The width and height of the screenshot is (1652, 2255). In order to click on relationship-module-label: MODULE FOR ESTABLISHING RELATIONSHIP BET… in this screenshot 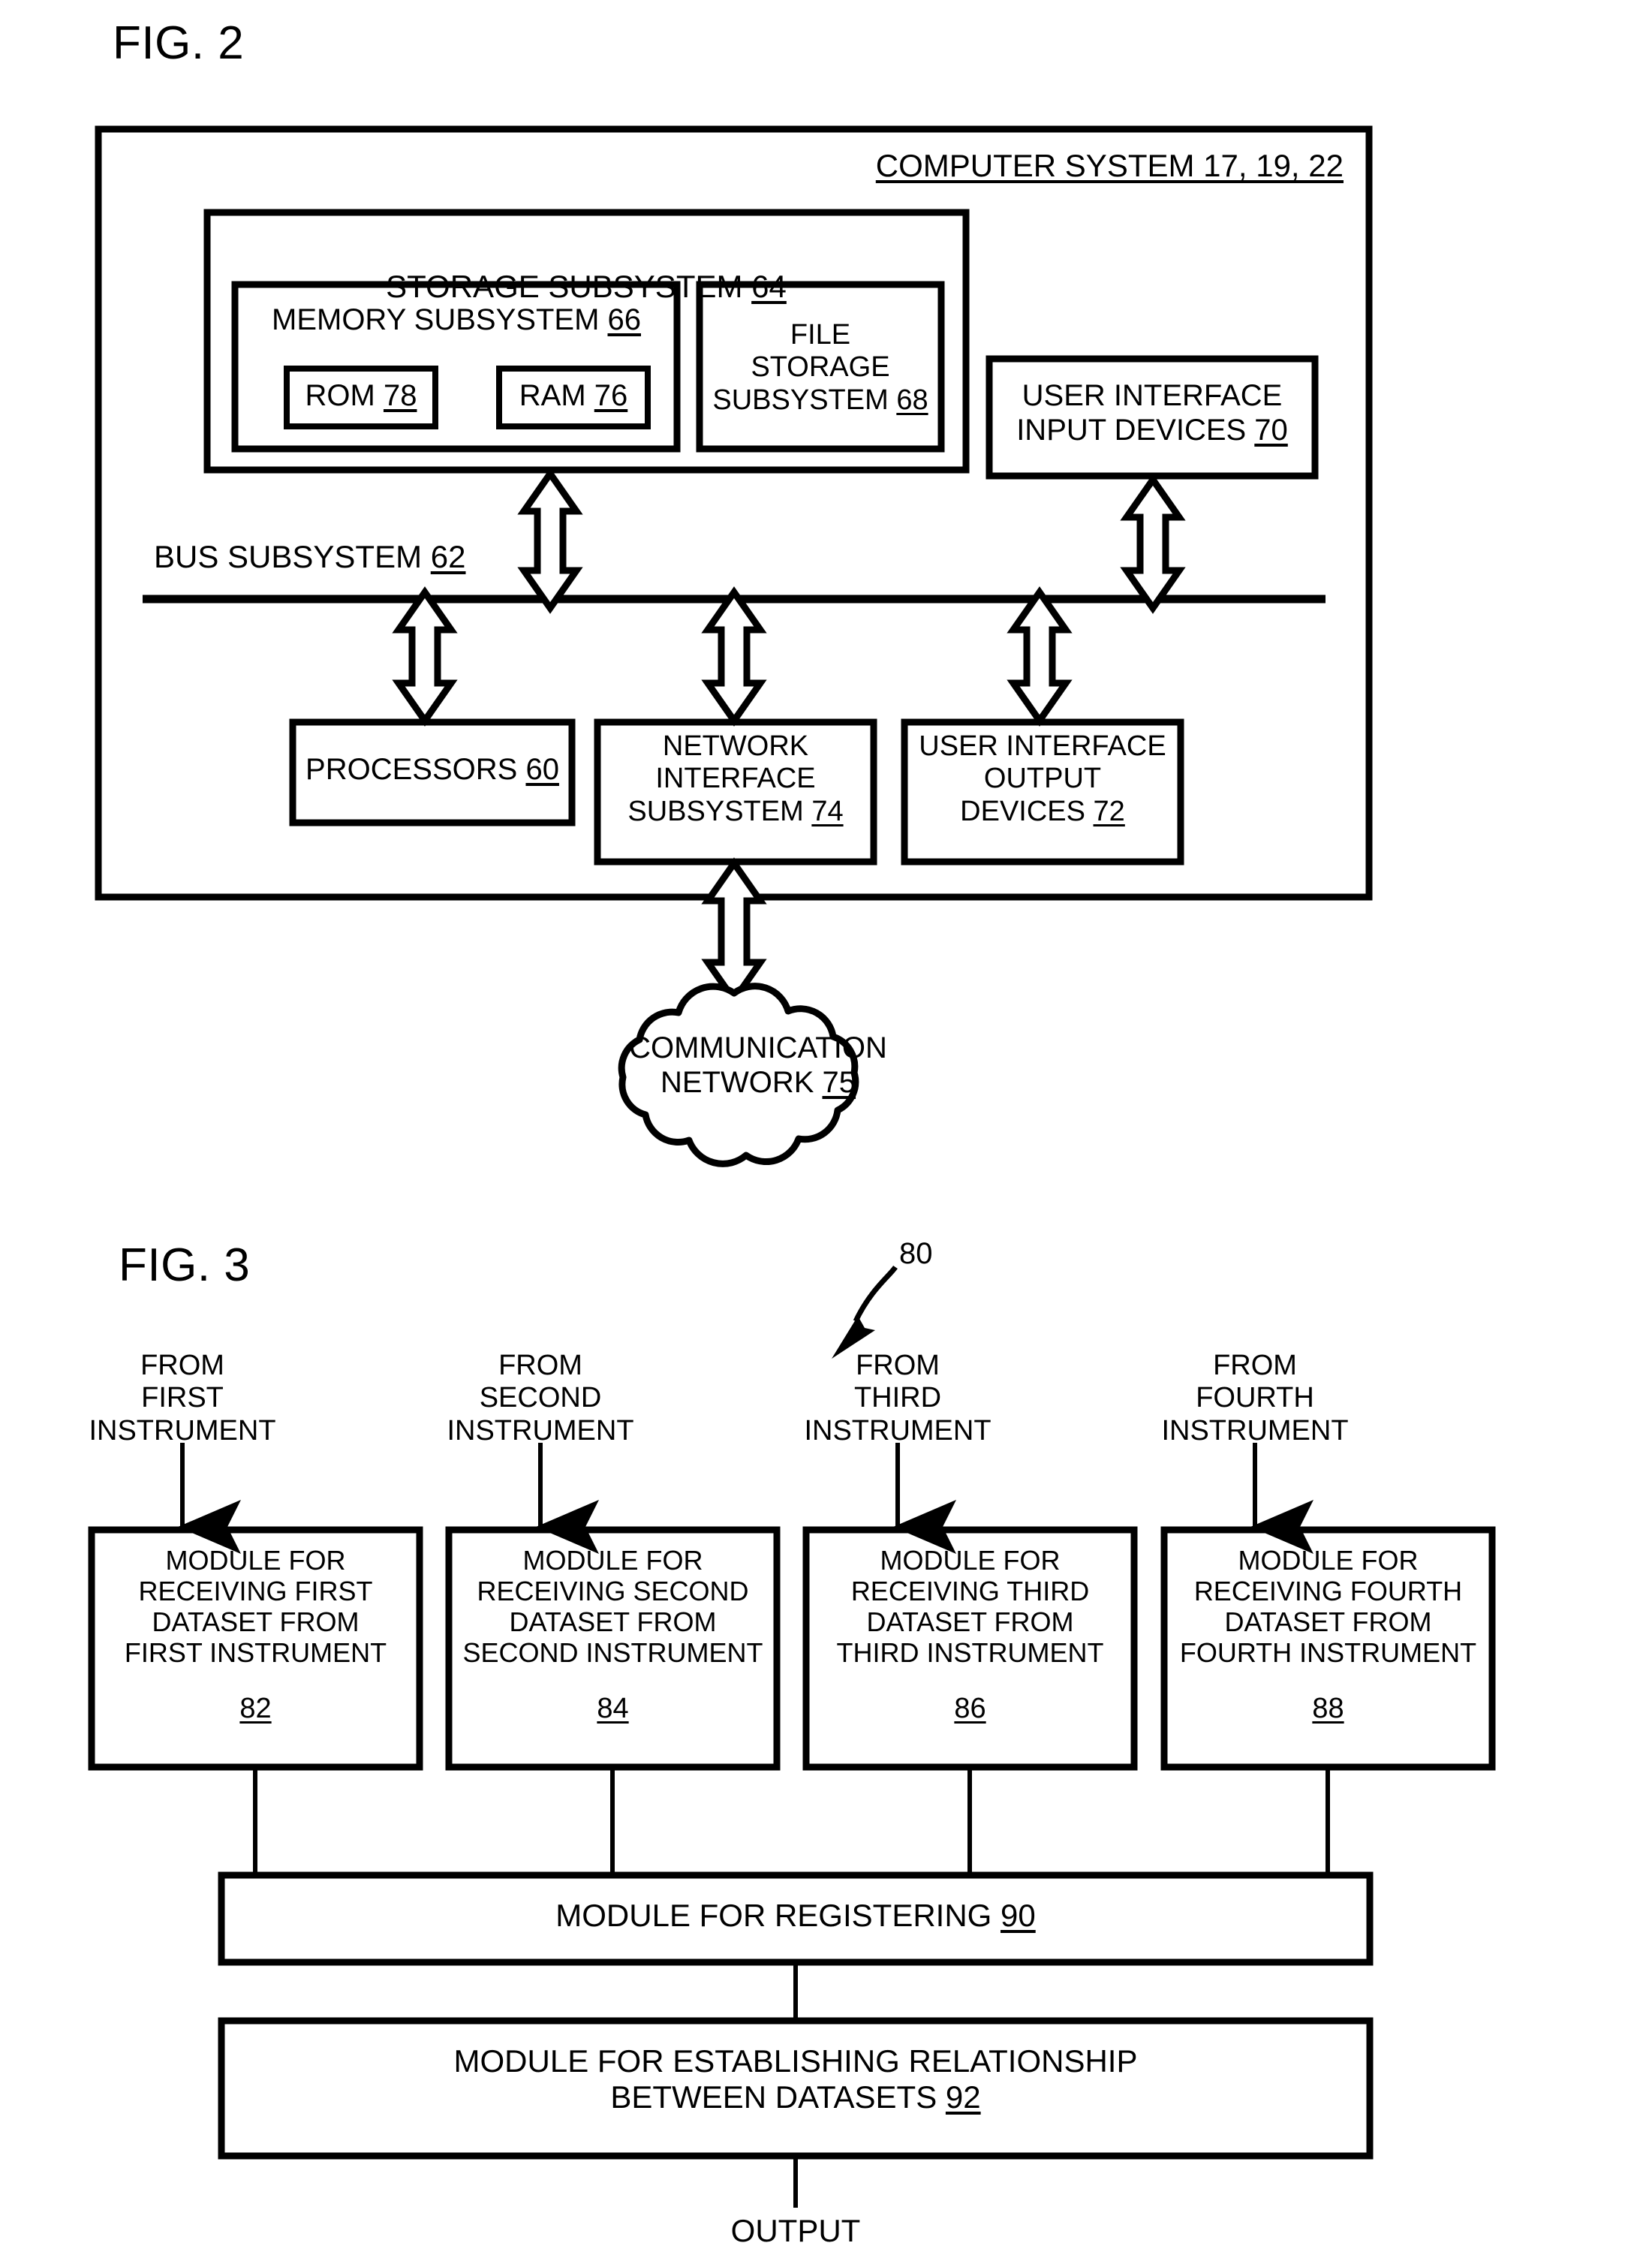, I will do `click(795, 2079)`.